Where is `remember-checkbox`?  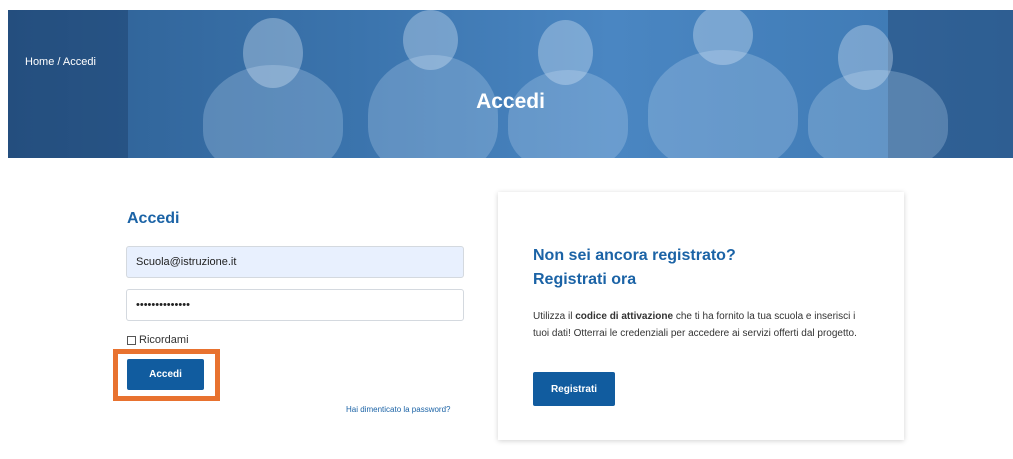 remember-checkbox is located at coordinates (131, 340).